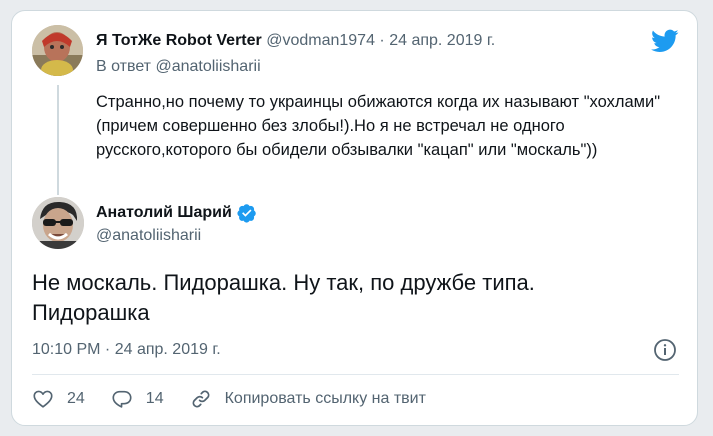  Describe the element at coordinates (122, 399) in the screenshot. I see `reply-bubble-icon` at that location.